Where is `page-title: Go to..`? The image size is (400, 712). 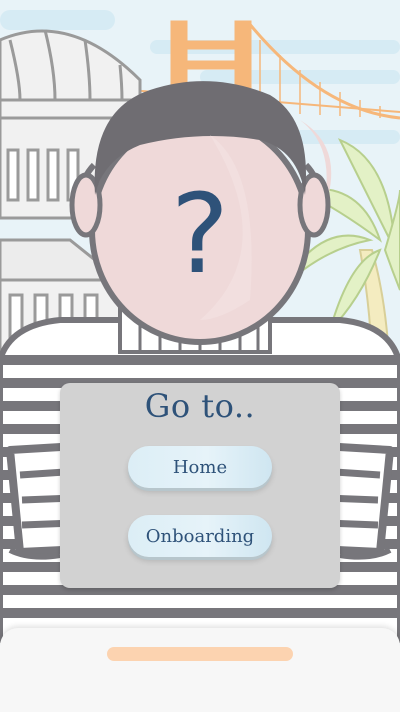
page-title: Go to.. is located at coordinates (200, 406).